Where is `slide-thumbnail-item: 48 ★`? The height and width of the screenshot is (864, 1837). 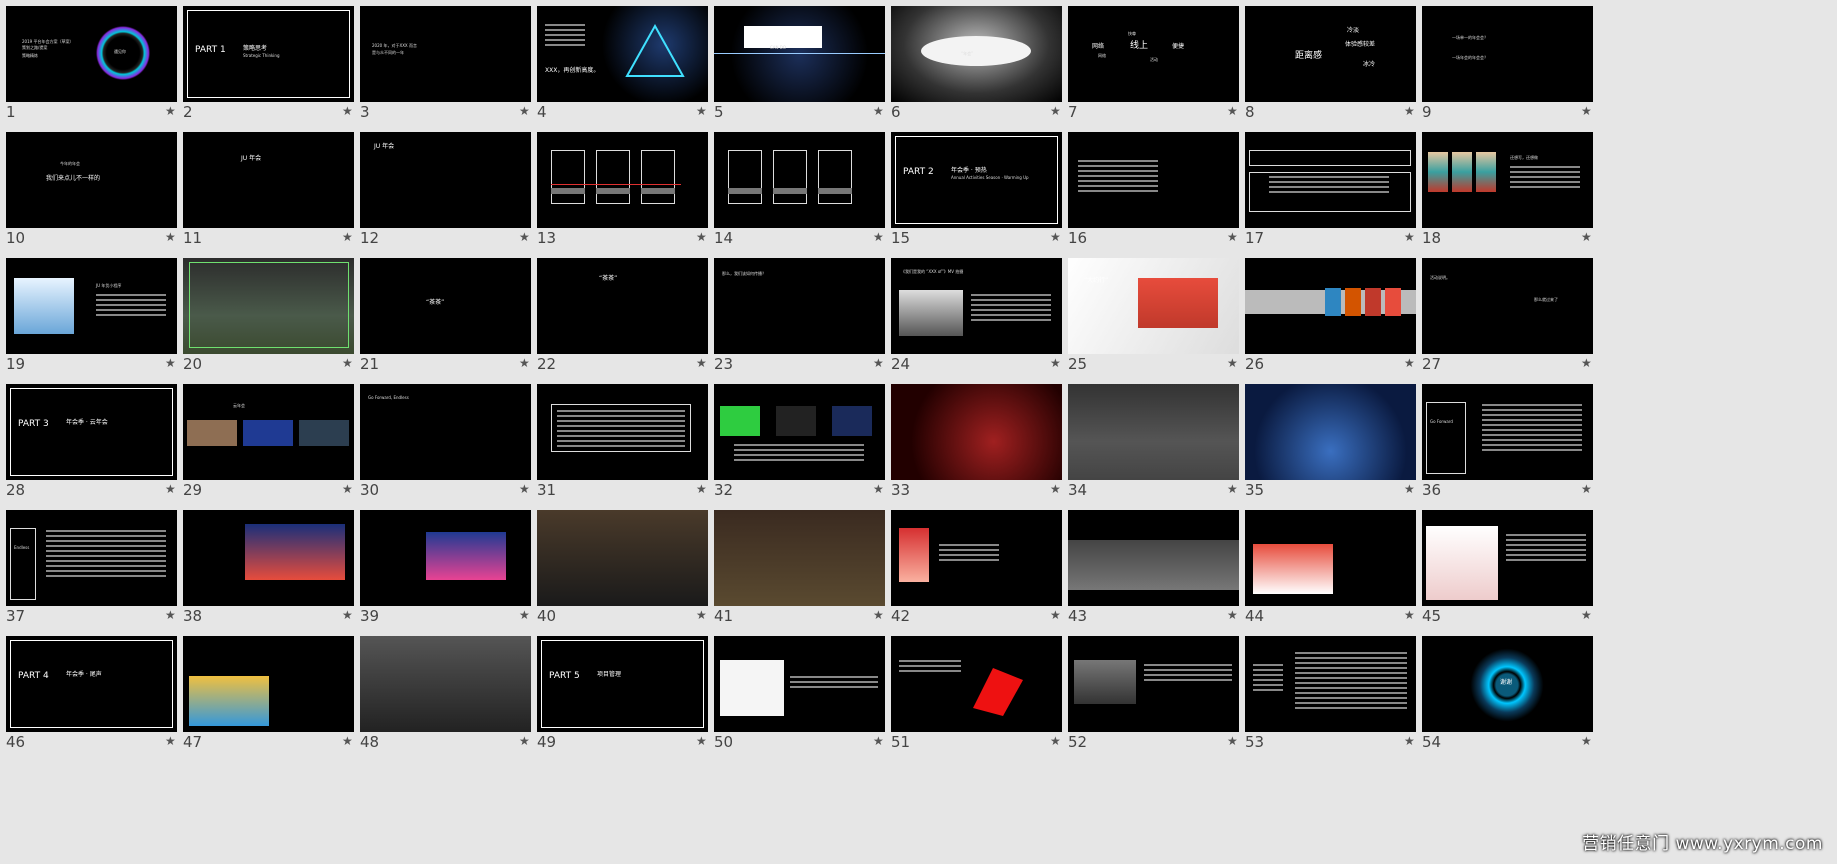 slide-thumbnail-item: 48 ★ is located at coordinates (458, 704).